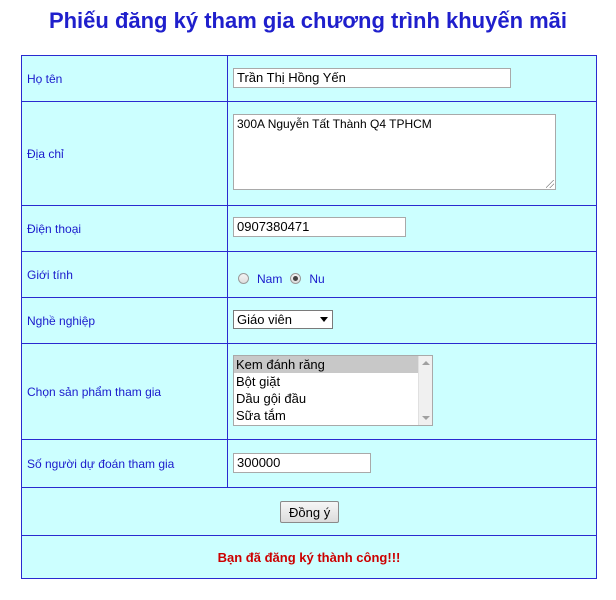 The image size is (616, 600). I want to click on row-message: Bạn đã đăng ký thành công!!!, so click(309, 557).